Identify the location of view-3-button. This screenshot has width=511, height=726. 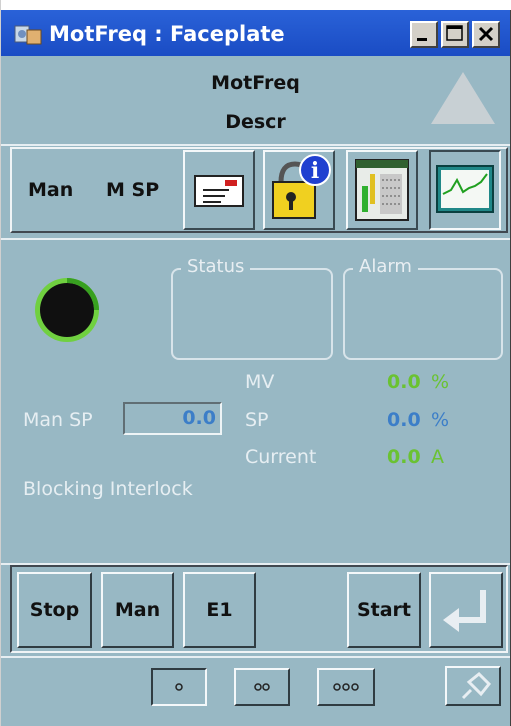
(346, 687).